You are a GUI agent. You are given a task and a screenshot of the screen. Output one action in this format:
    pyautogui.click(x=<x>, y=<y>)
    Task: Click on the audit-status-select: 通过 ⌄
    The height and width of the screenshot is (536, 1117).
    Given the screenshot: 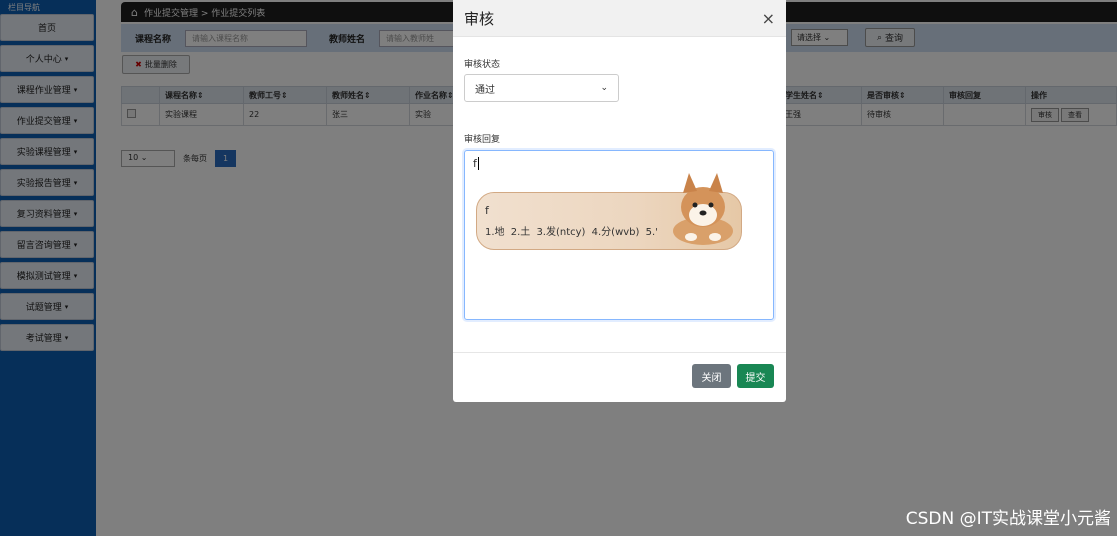 What is the action you would take?
    pyautogui.click(x=541, y=88)
    